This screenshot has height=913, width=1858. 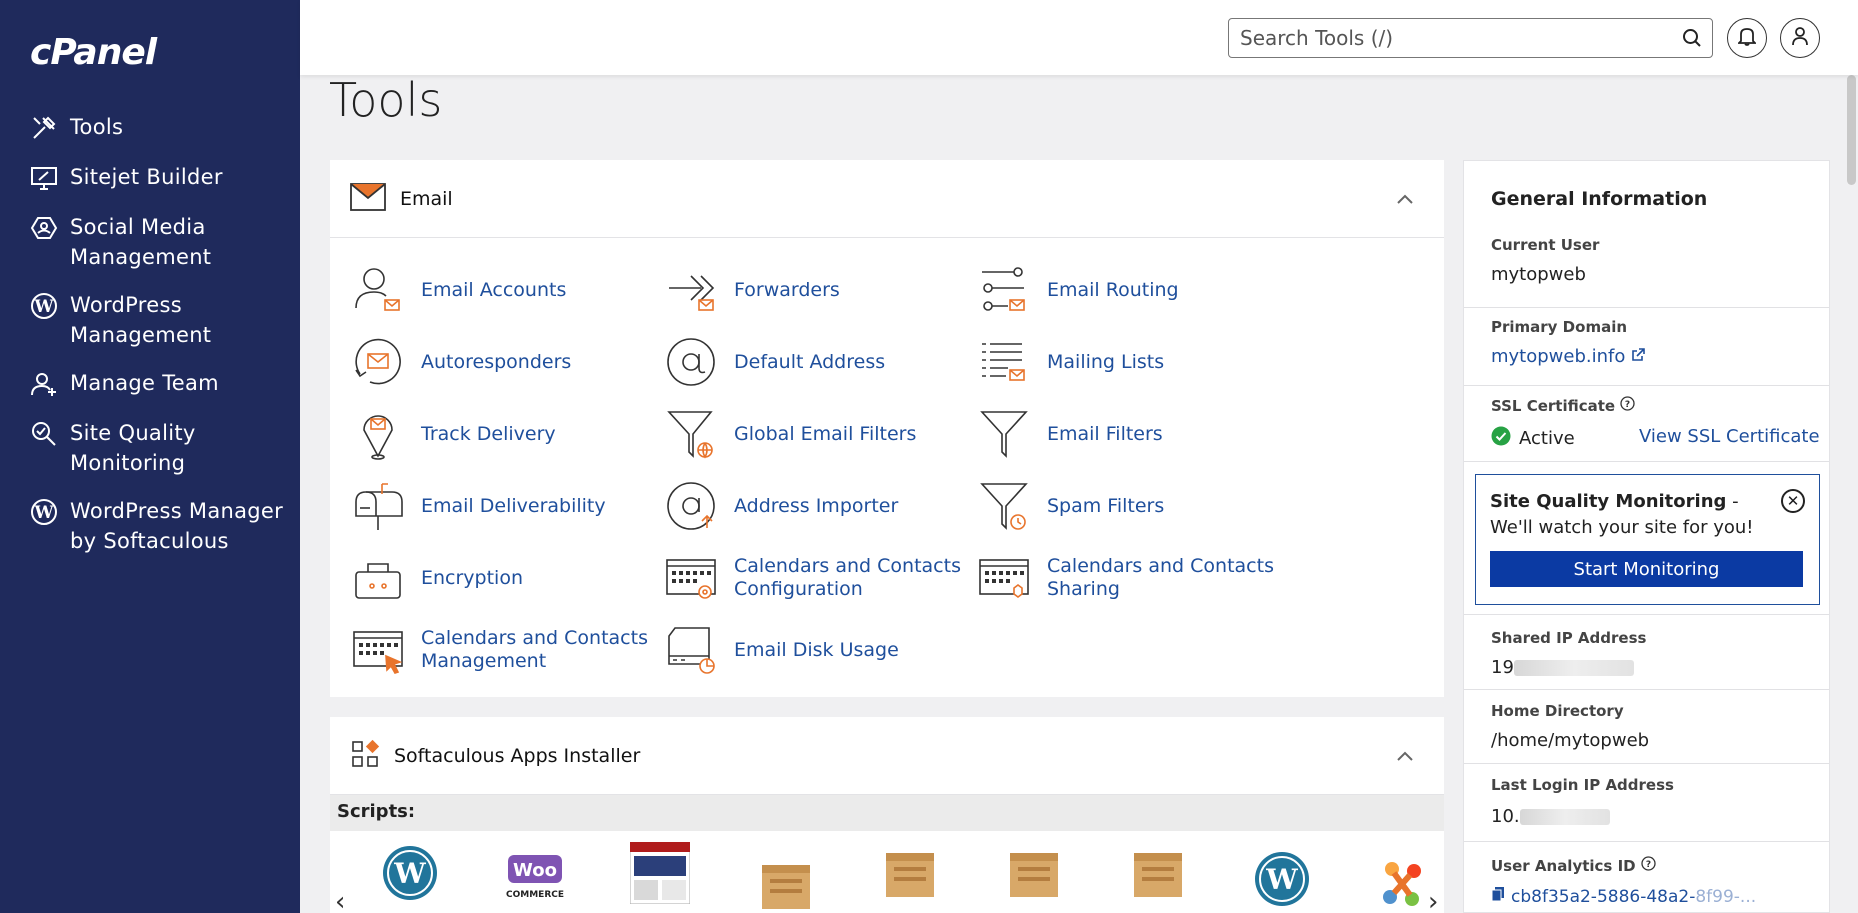 What do you see at coordinates (887, 756) in the screenshot?
I see `softaculous-section-header: Softaculous Apps Installer` at bounding box center [887, 756].